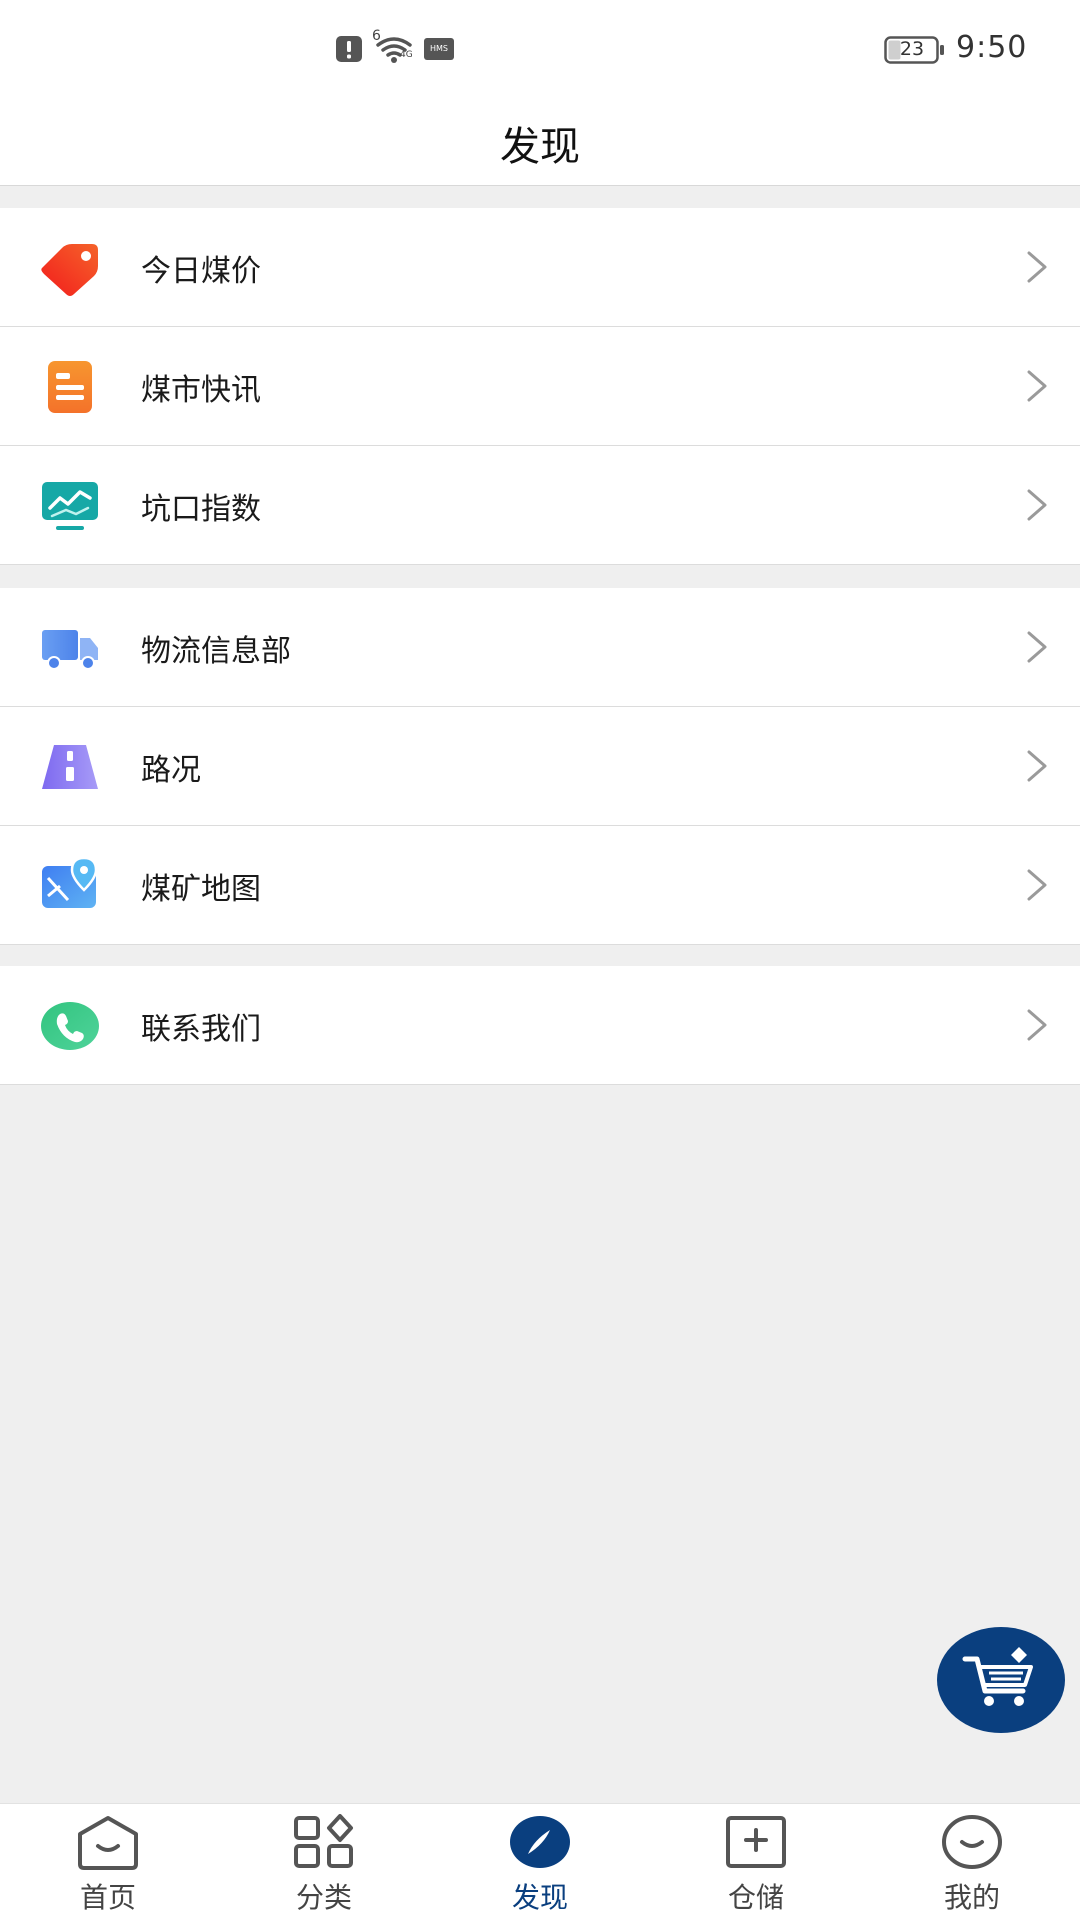 The width and height of the screenshot is (1080, 1921). I want to click on bottom-tab-bar: 首页 分类 发现 仓储 我的, so click(540, 1862).